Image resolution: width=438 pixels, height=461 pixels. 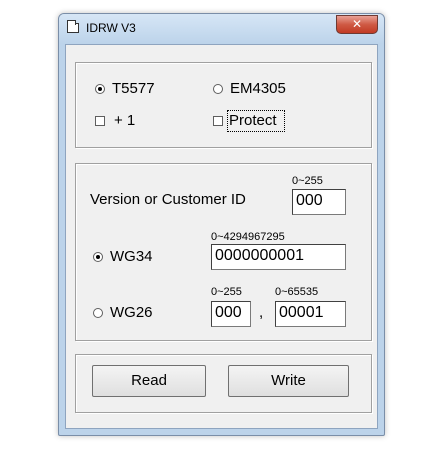 I want to click on protect-label: Protect, so click(x=253, y=120).